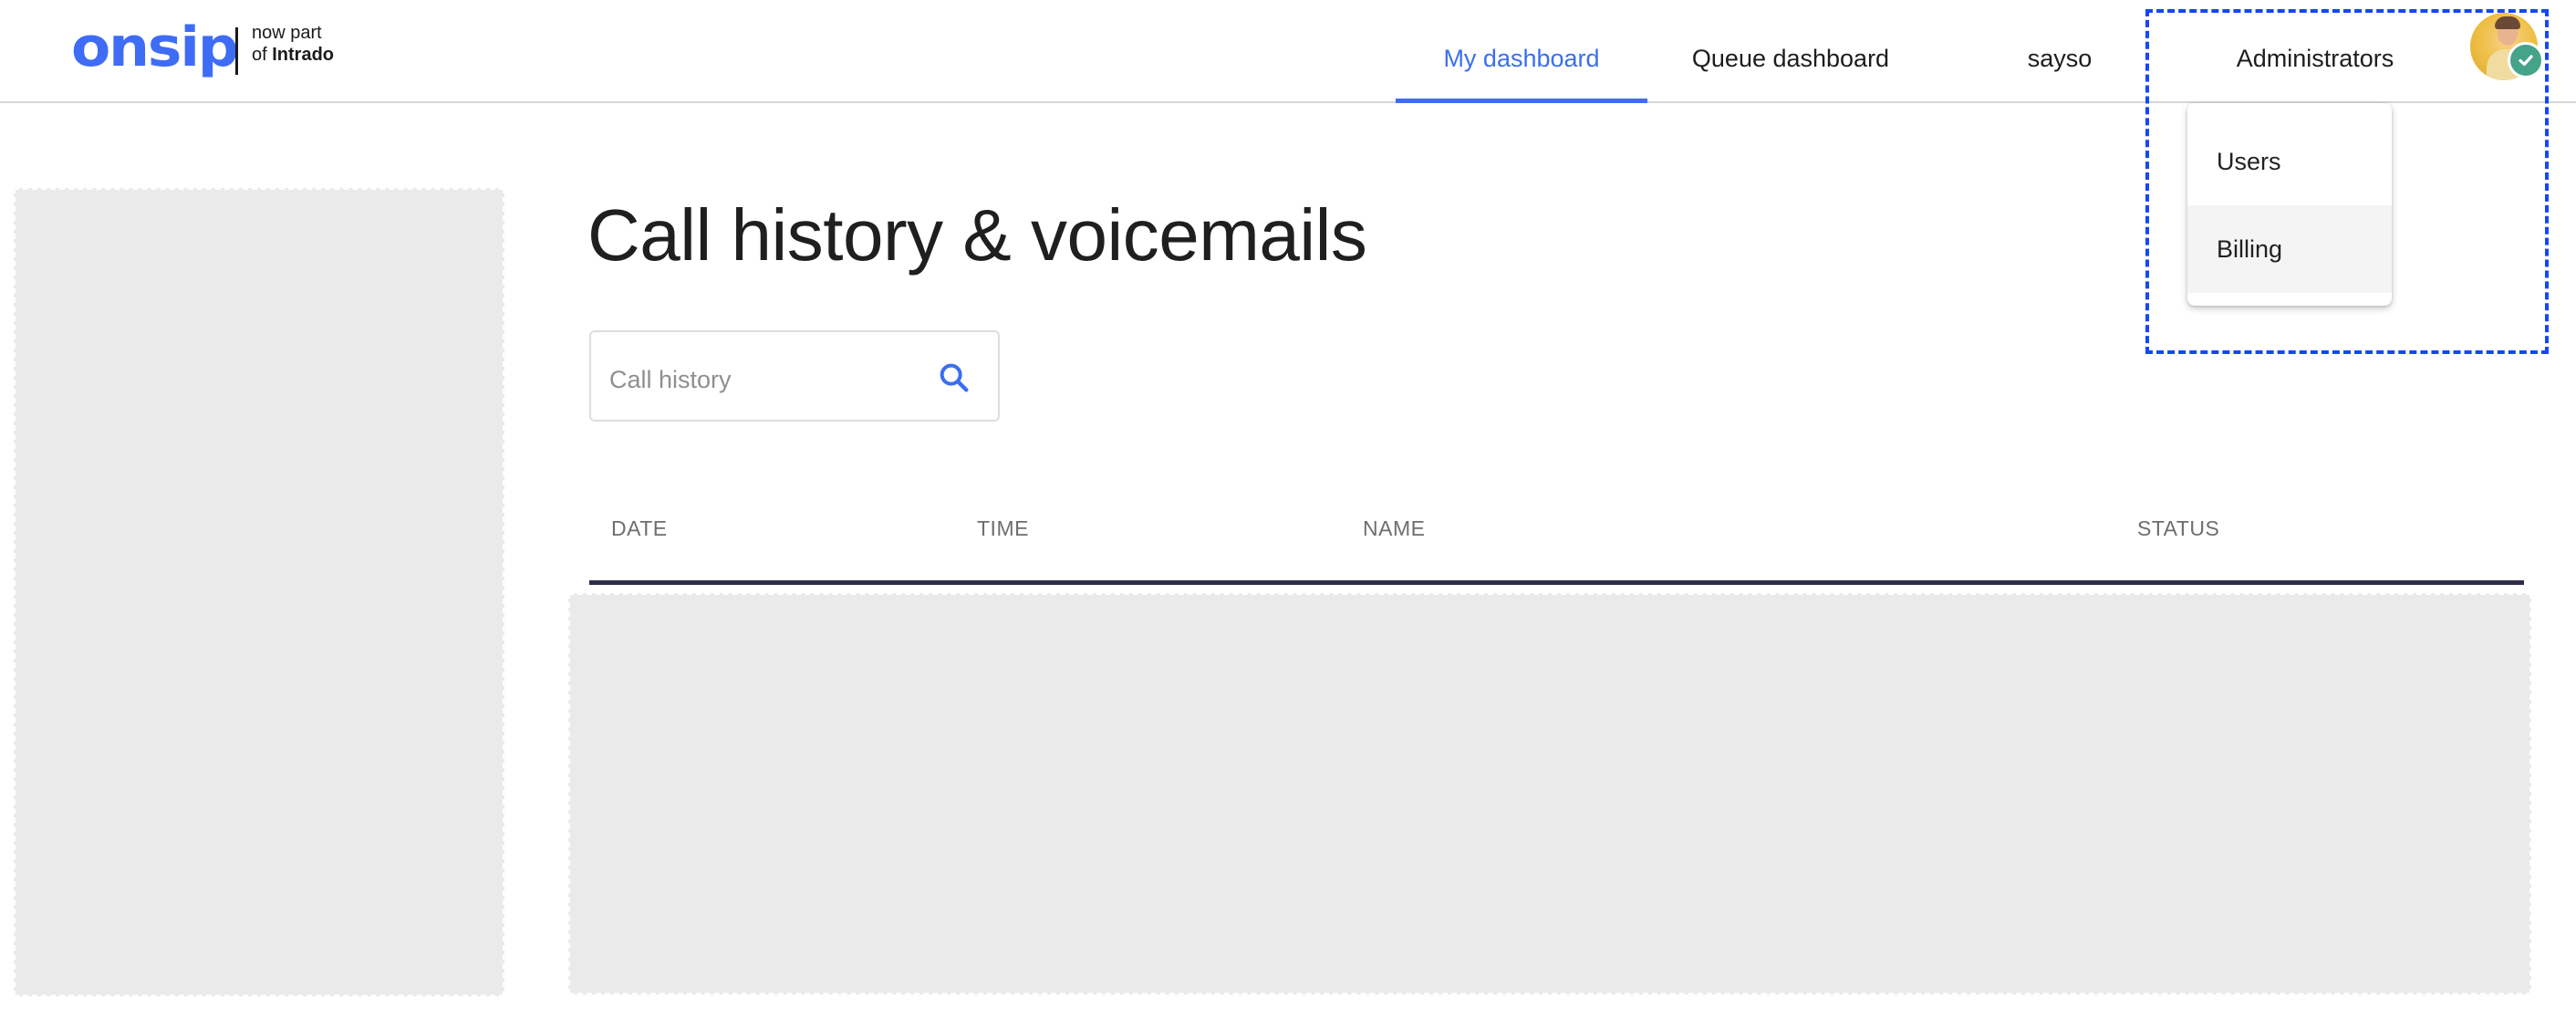 This screenshot has width=2576, height=1011. I want to click on call-history-search-box, so click(794, 376).